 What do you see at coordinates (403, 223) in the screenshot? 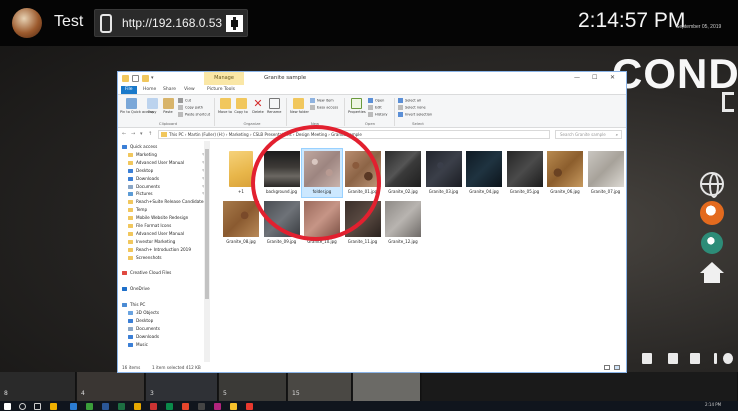
I see `file-item: Granite_12.jpg` at bounding box center [403, 223].